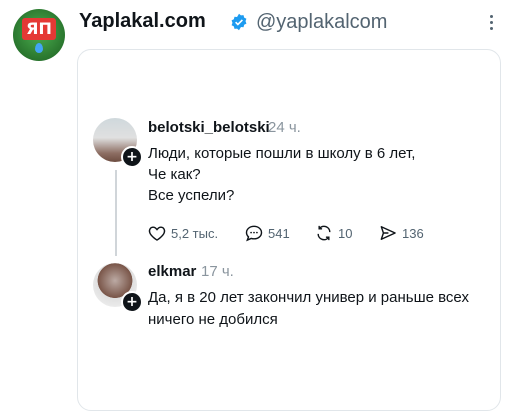  Describe the element at coordinates (279, 233) in the screenshot. I see `reply-count: 541` at that location.